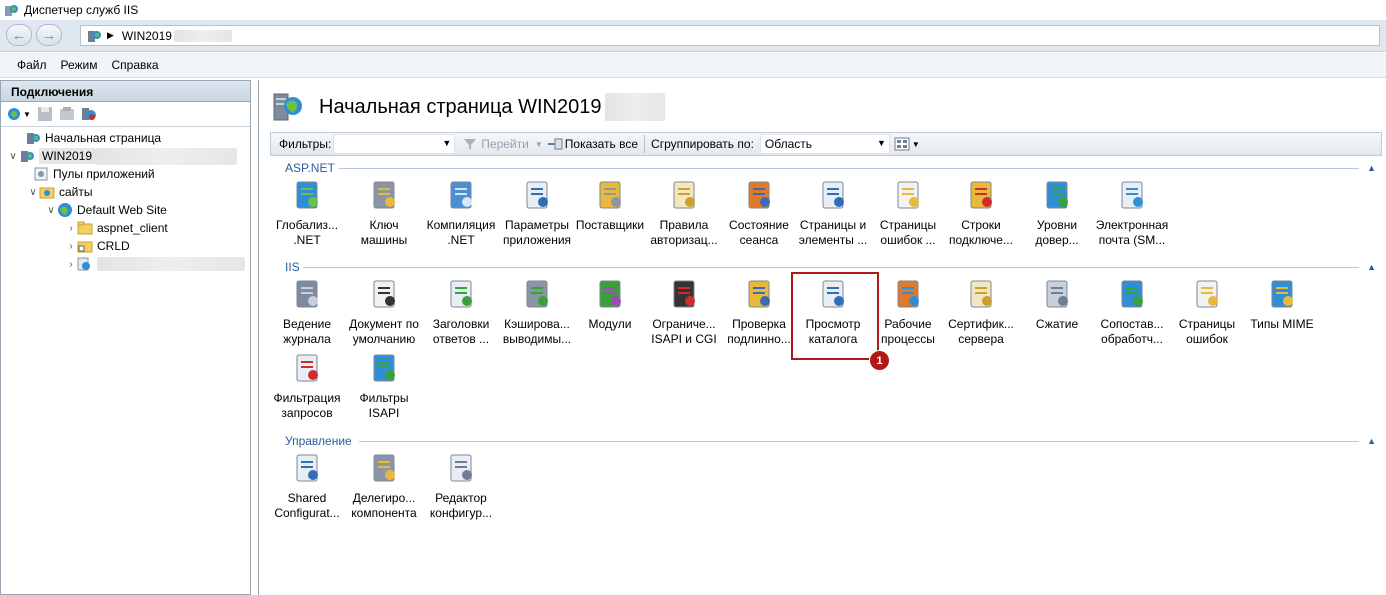  What do you see at coordinates (116, 228) in the screenshot?
I see `tree-item-aspnet-client: › aspnet_client` at bounding box center [116, 228].